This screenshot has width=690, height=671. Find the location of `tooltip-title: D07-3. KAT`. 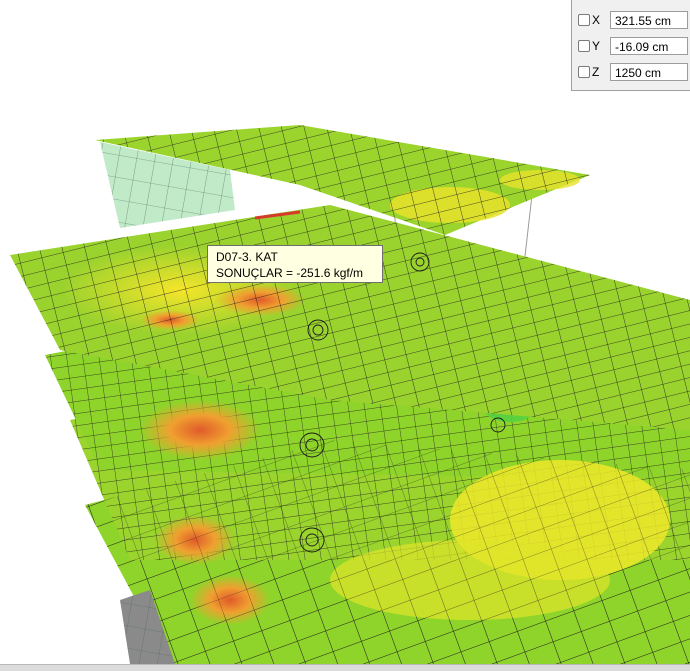

tooltip-title: D07-3. KAT is located at coordinates (247, 257).